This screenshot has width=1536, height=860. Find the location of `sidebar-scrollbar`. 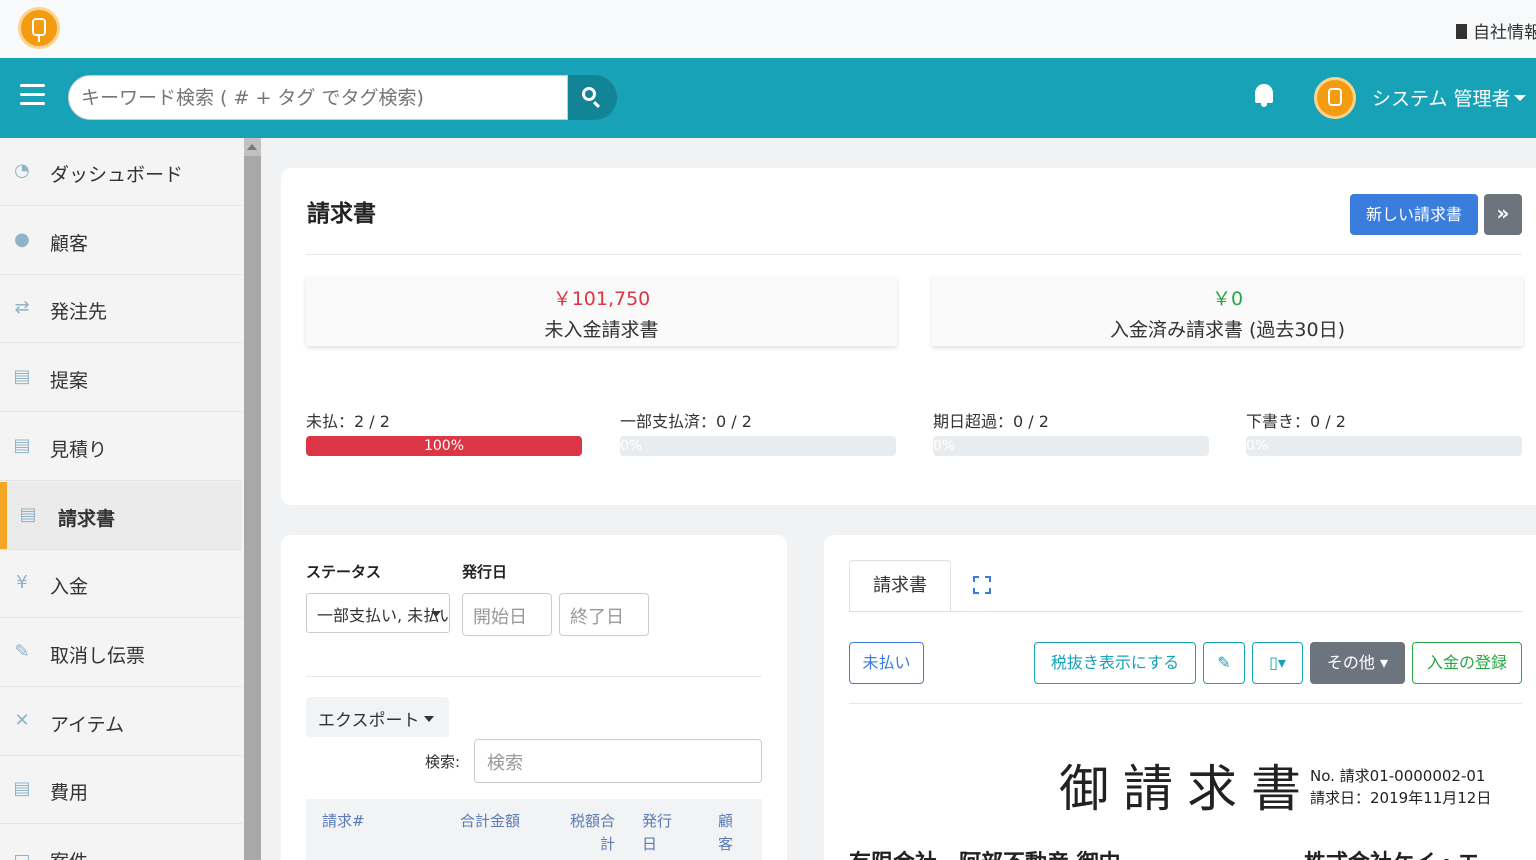

sidebar-scrollbar is located at coordinates (252, 499).